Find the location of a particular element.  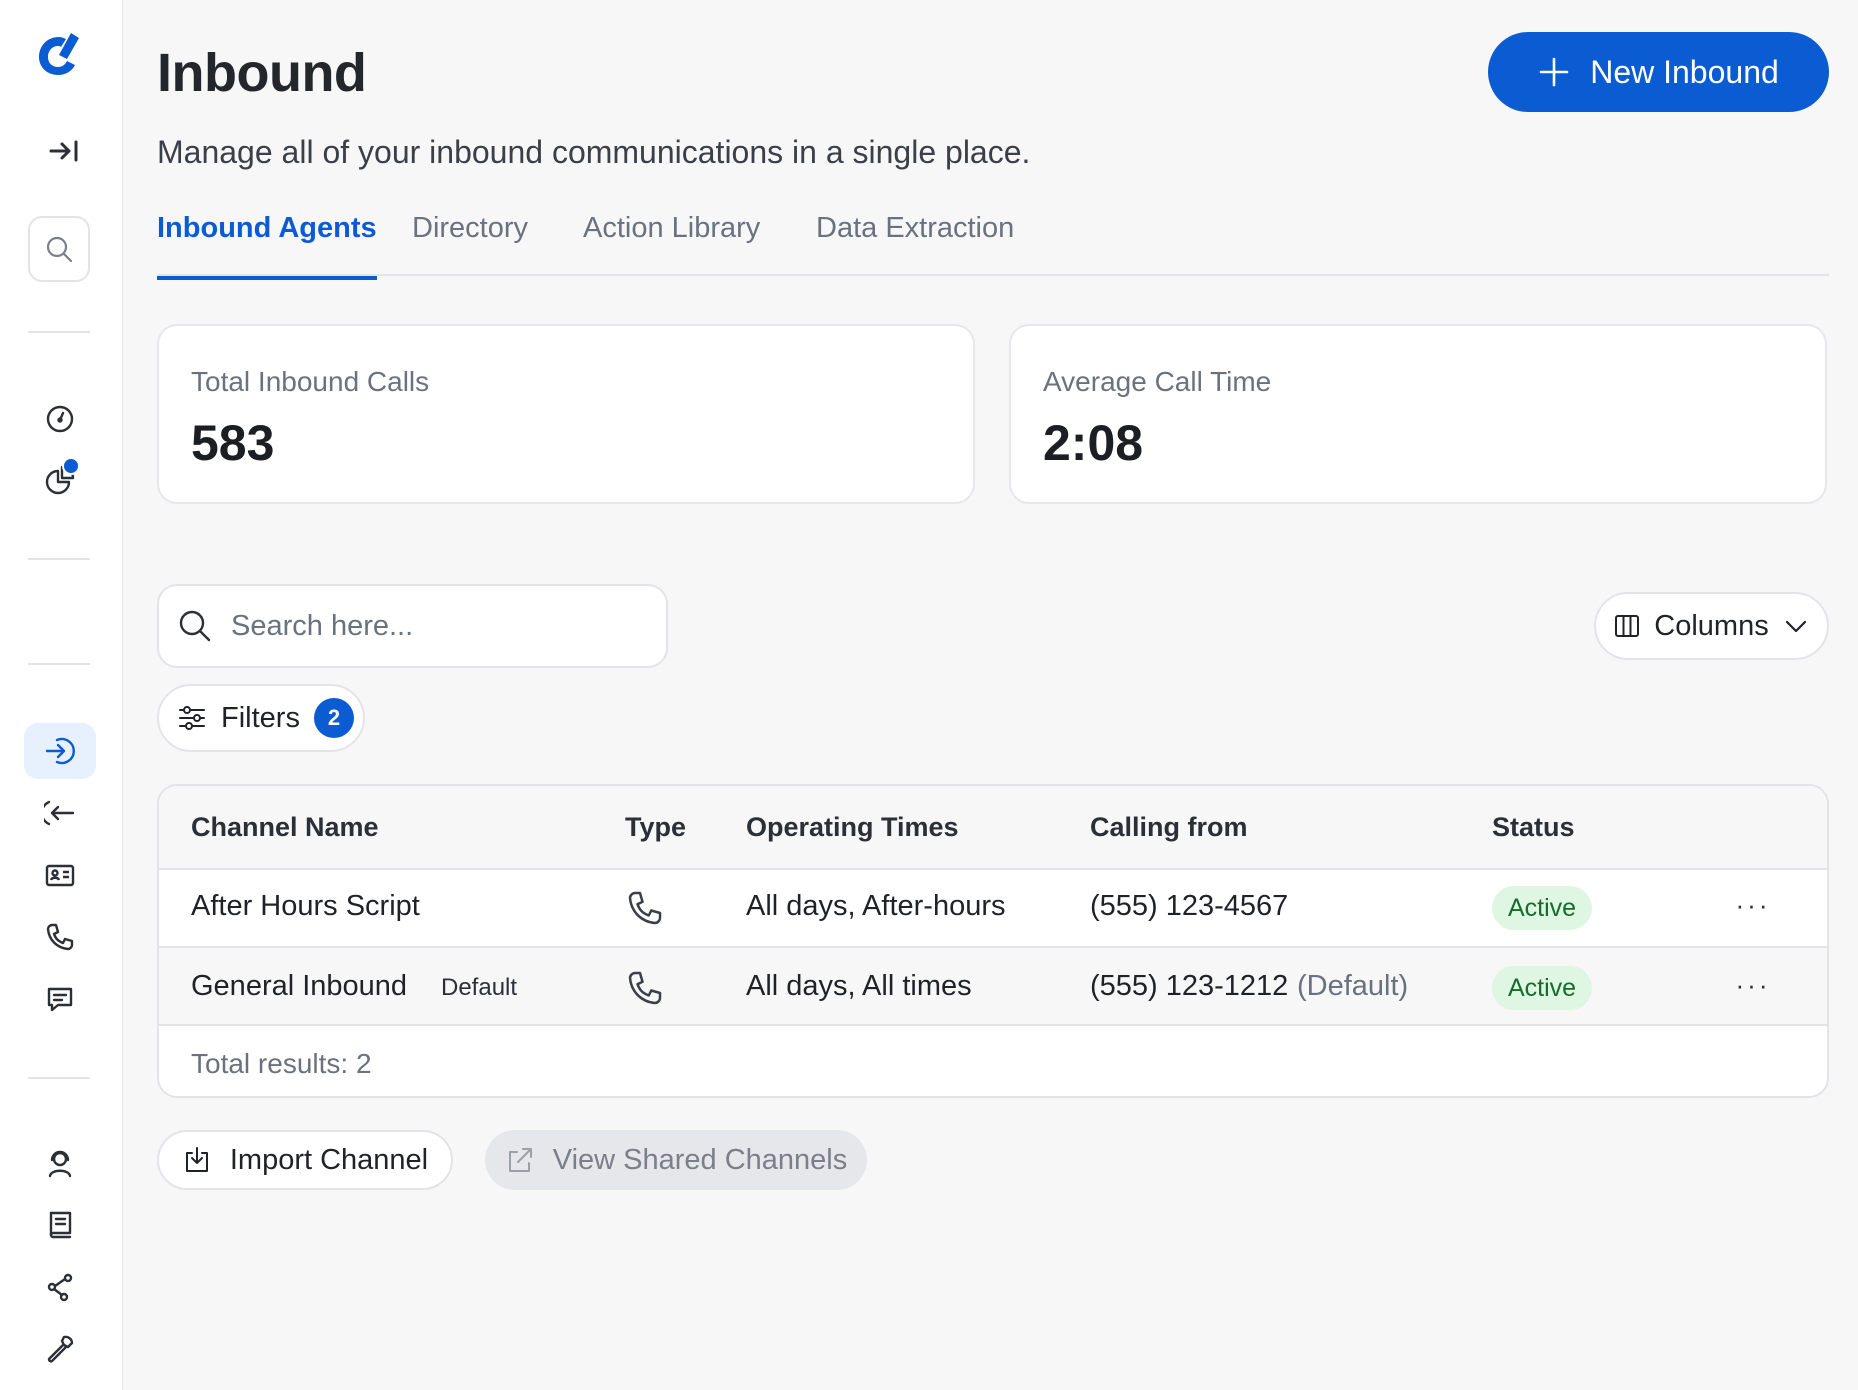

page-title: Inbound is located at coordinates (262, 73).